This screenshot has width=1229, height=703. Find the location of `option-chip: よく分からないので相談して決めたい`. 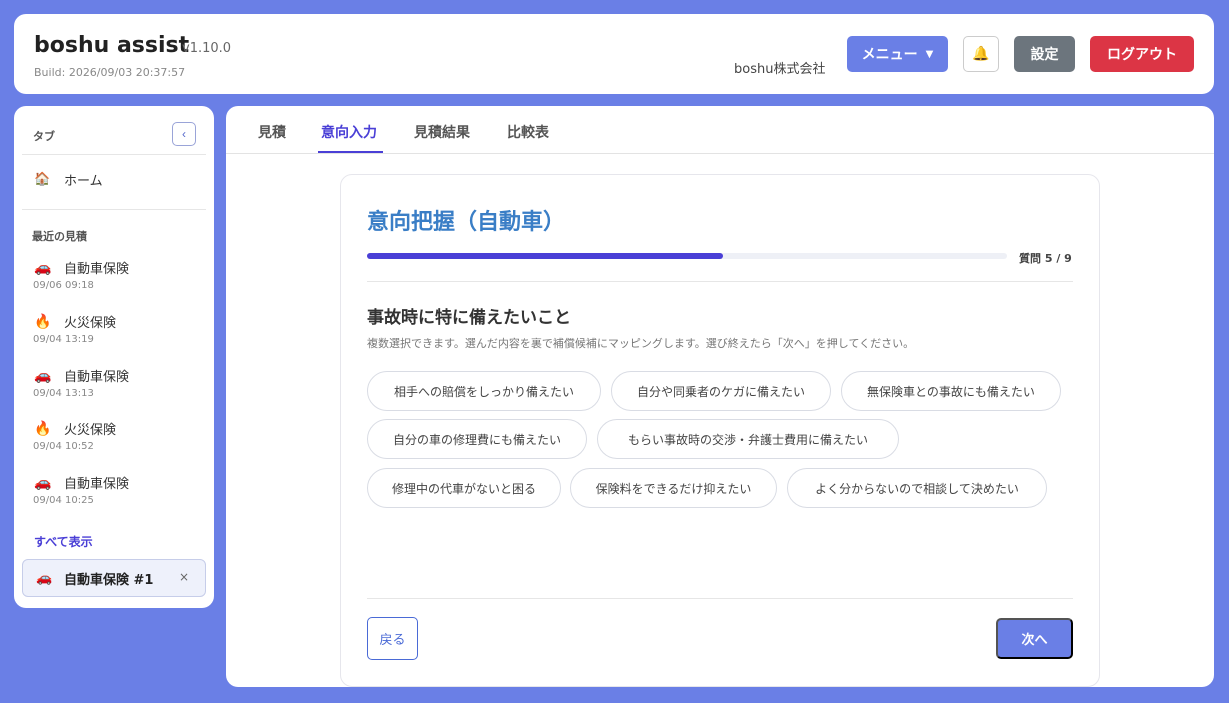

option-chip: よく分からないので相談して決めたい is located at coordinates (917, 488).